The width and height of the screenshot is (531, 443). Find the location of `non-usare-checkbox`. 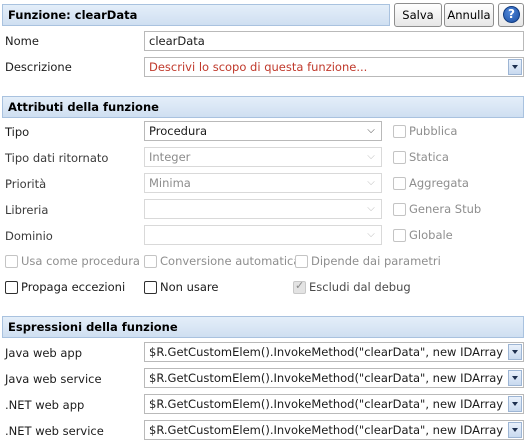

non-usare-checkbox is located at coordinates (150, 287).